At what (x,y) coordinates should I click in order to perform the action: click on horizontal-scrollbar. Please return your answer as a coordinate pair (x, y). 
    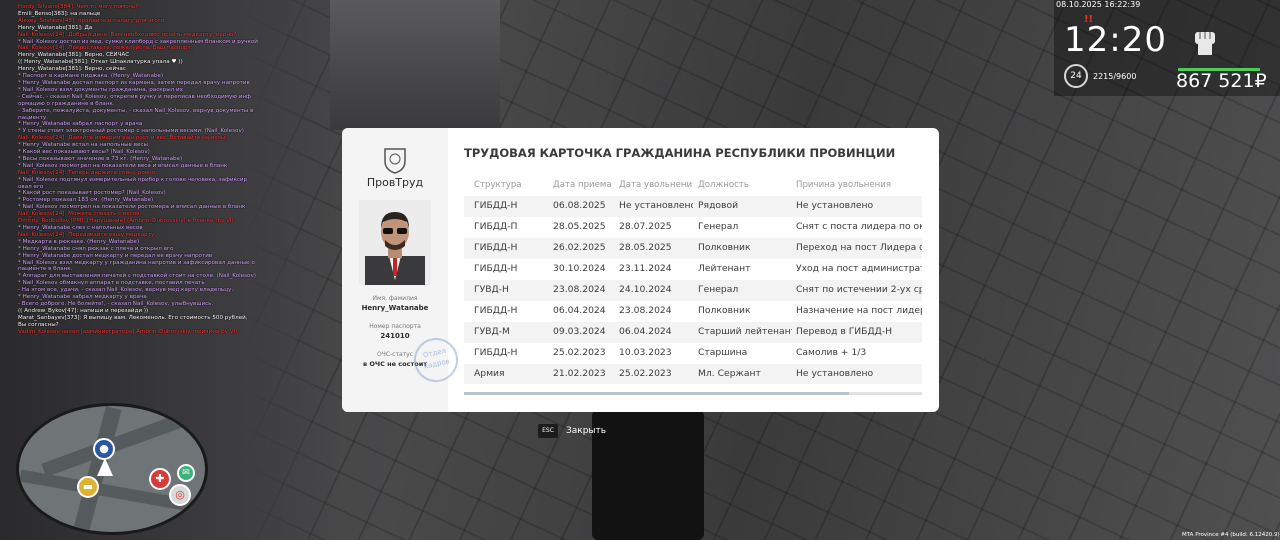
    Looking at the image, I should click on (693, 393).